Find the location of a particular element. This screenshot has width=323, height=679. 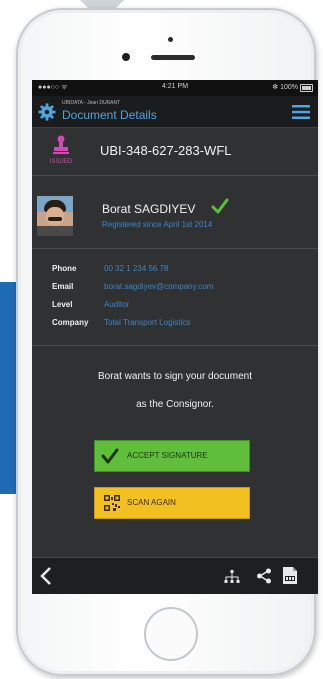

detail-label: Company is located at coordinates (70, 322).